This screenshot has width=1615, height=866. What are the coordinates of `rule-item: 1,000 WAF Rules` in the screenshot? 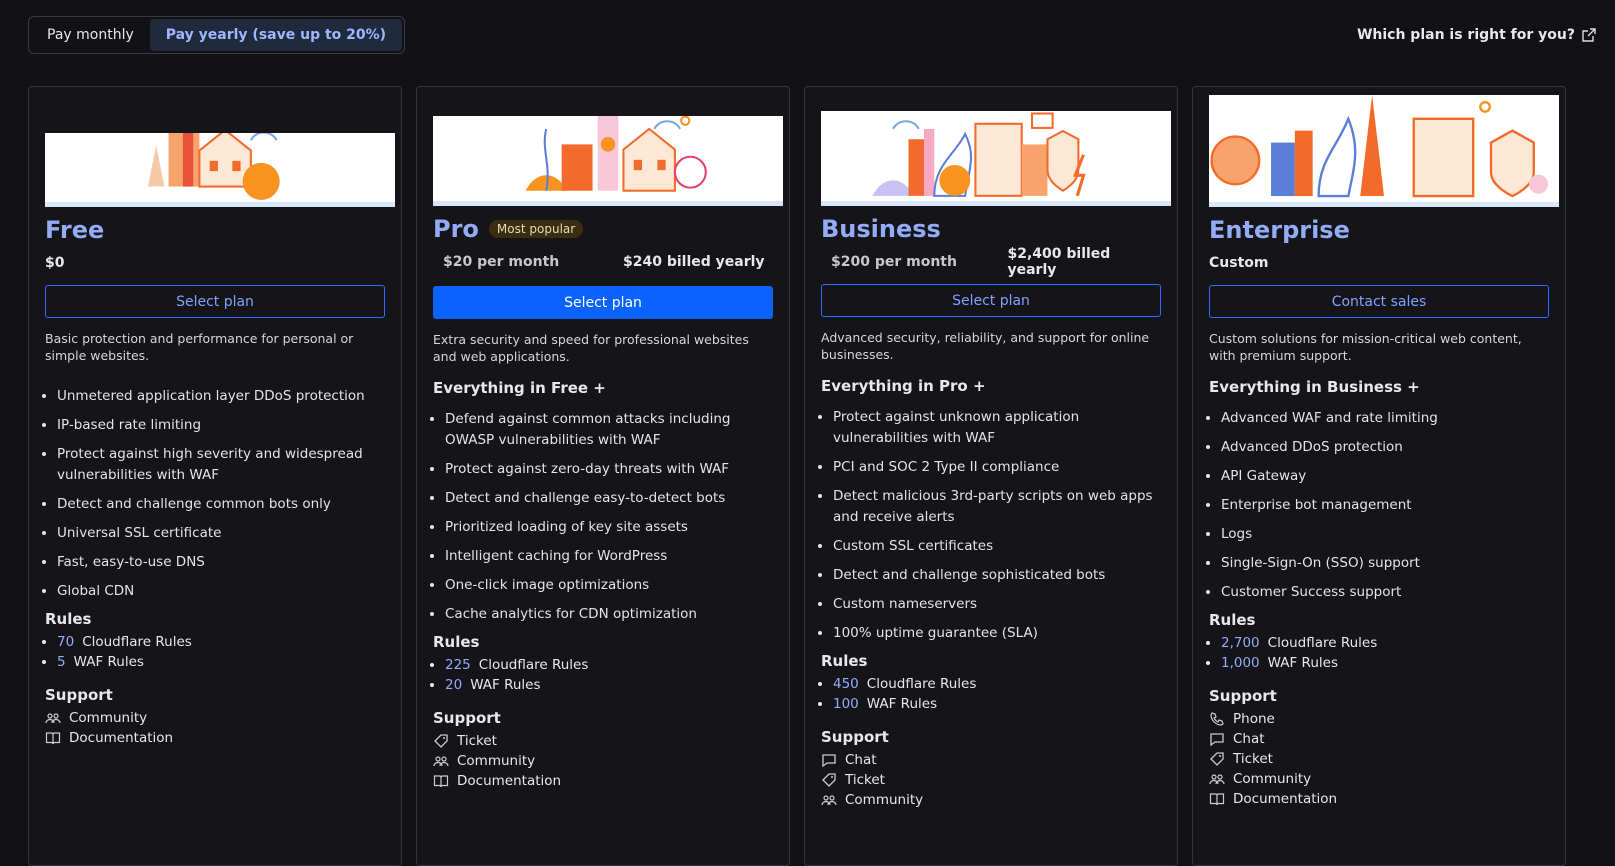 It's located at (1385, 663).